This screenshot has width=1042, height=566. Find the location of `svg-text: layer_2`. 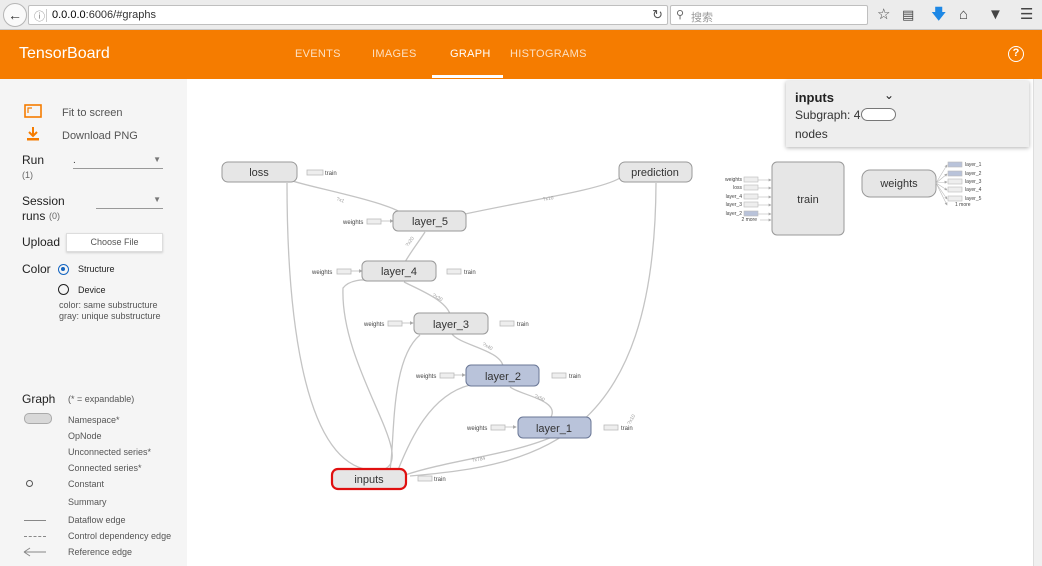

svg-text: layer_2 is located at coordinates (503, 377).